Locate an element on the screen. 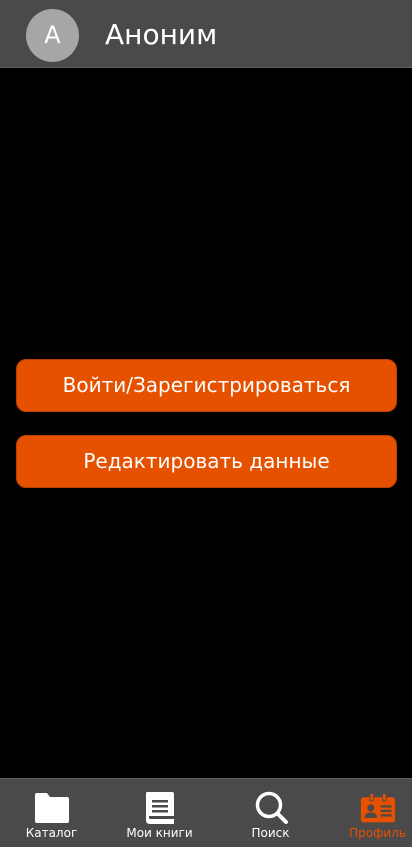  nav-item-profile: Профиль is located at coordinates (369, 813).